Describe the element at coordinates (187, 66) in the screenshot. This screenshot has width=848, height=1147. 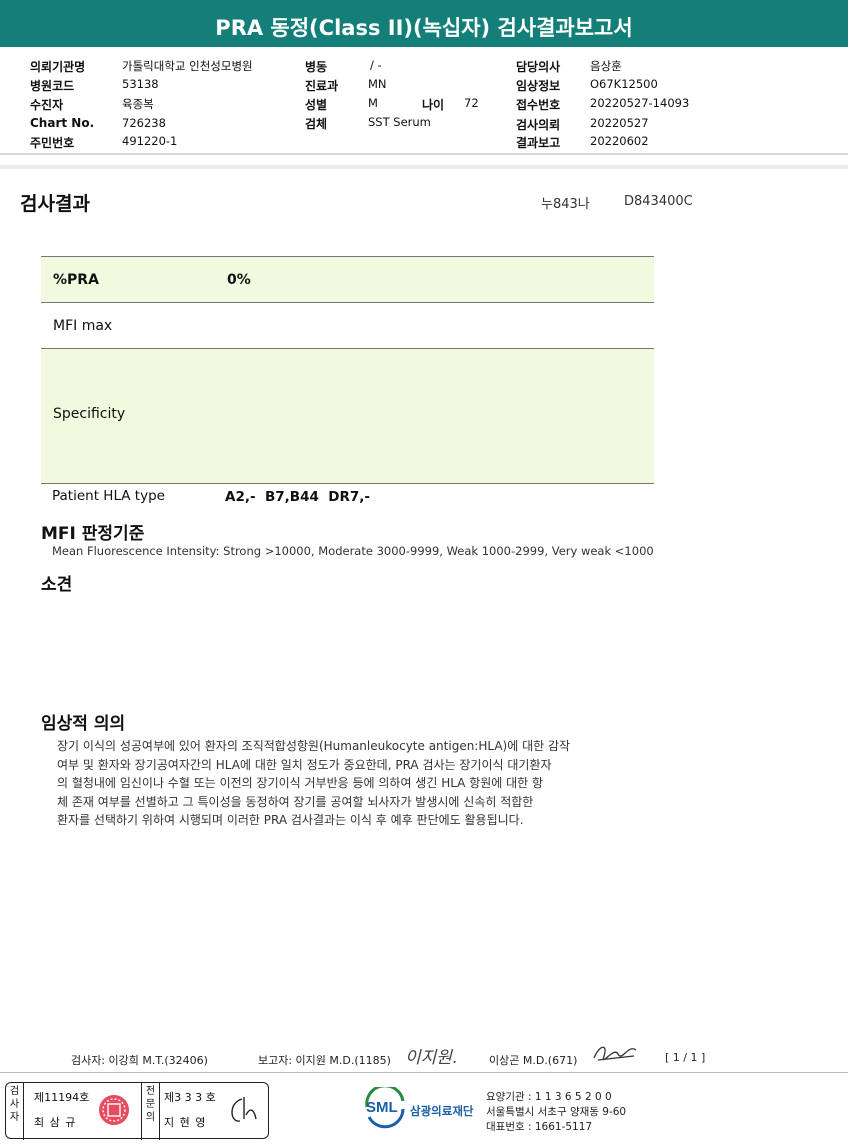
I see `value-institution: 가톨릭대학교 인천성모병원` at that location.